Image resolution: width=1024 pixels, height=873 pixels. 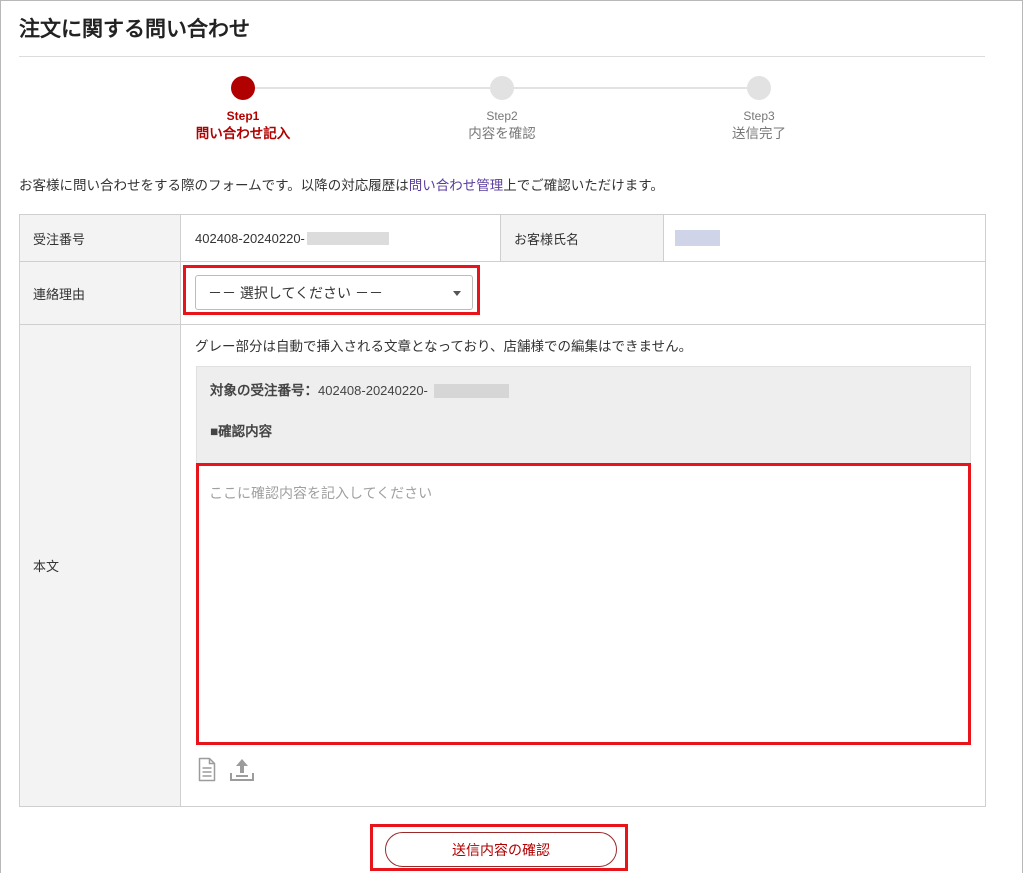 I want to click on step-number: Step3, so click(x=759, y=116).